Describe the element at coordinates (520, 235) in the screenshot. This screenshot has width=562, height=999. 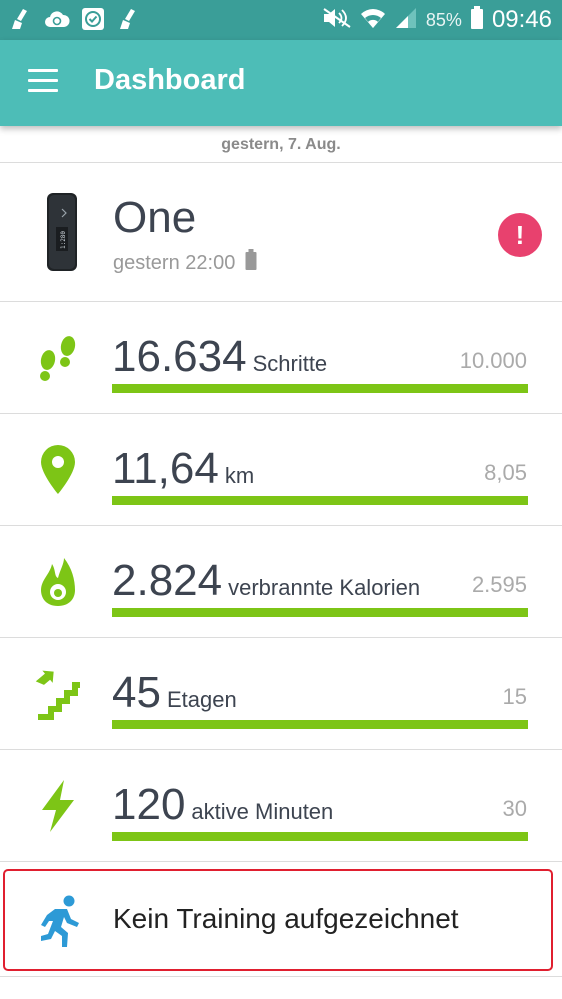
I see `alert-badge: !` at that location.